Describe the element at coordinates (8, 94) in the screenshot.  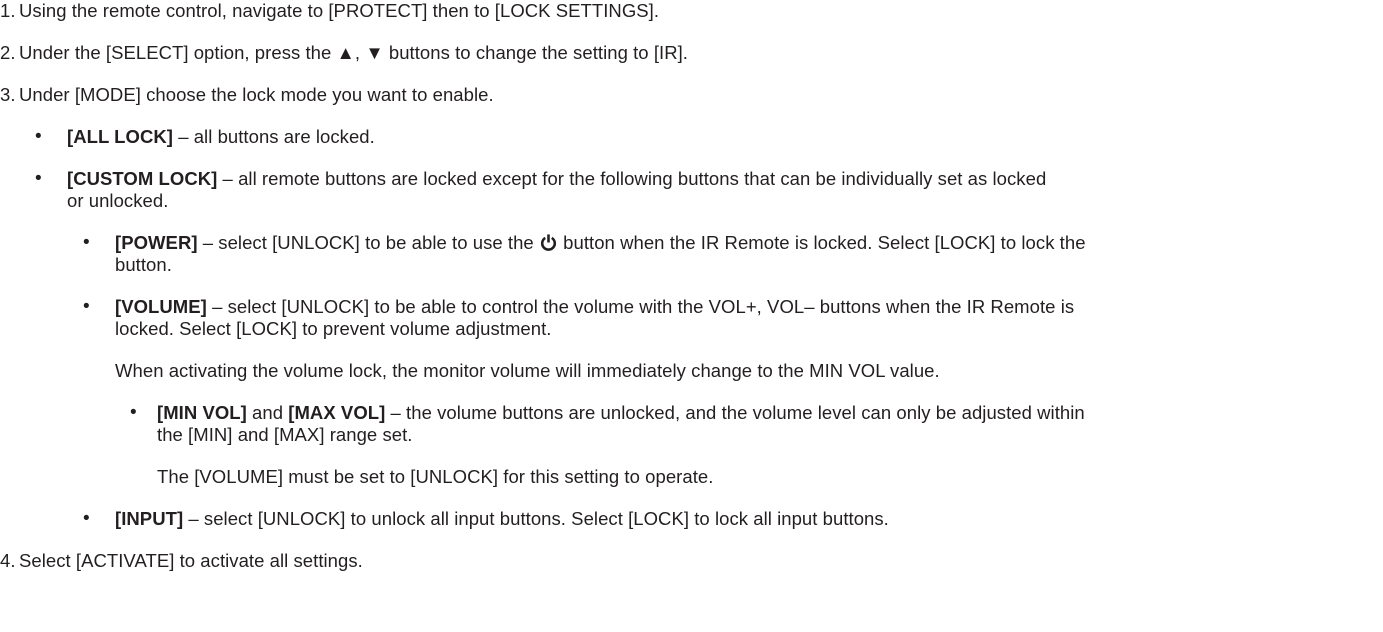
I see `step-number: 3.` at that location.